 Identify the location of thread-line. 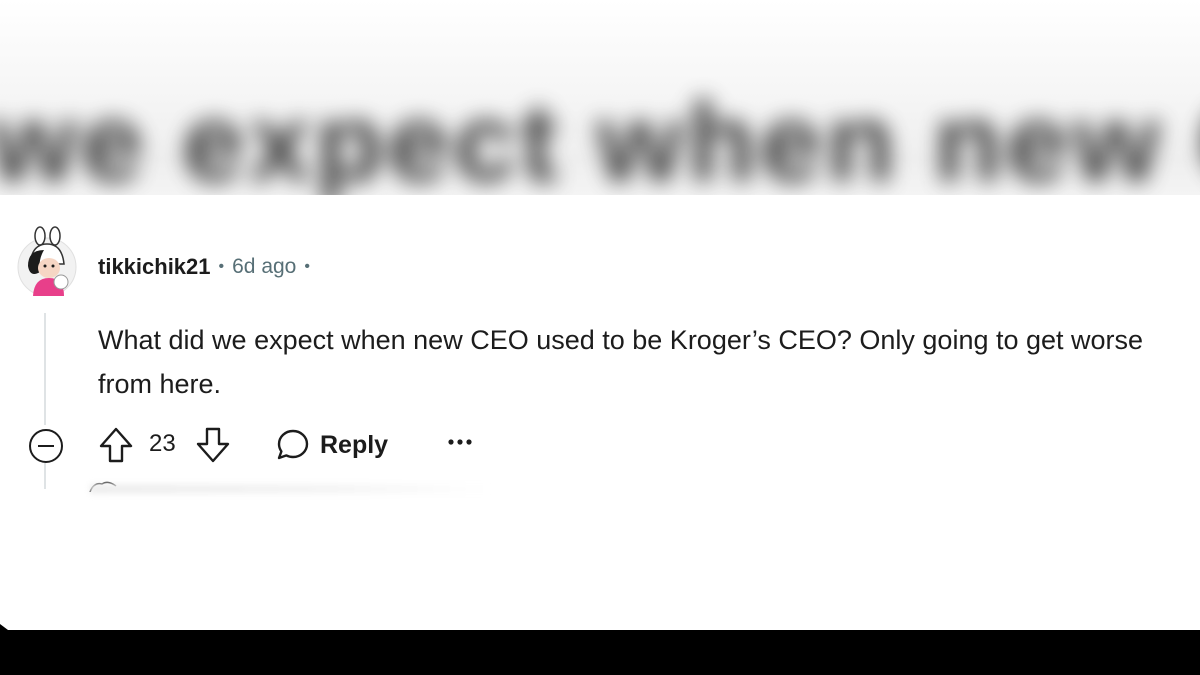
(45, 369).